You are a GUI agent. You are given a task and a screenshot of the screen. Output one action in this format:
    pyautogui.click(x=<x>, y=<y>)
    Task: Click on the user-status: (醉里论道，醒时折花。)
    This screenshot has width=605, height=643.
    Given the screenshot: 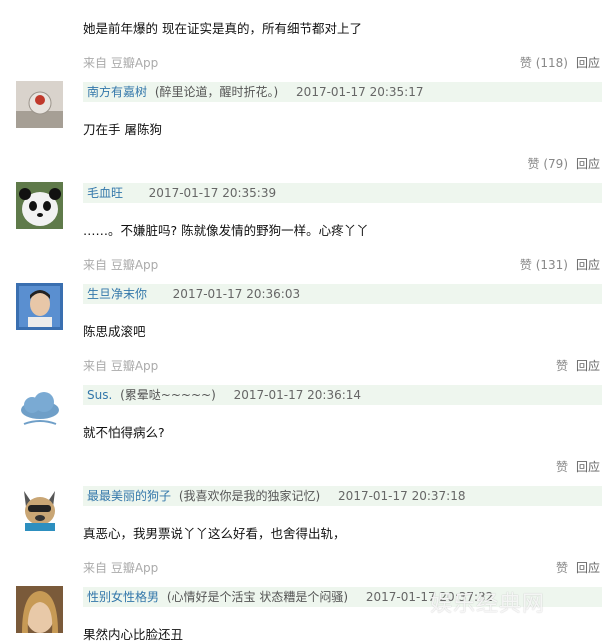 What is the action you would take?
    pyautogui.click(x=216, y=92)
    